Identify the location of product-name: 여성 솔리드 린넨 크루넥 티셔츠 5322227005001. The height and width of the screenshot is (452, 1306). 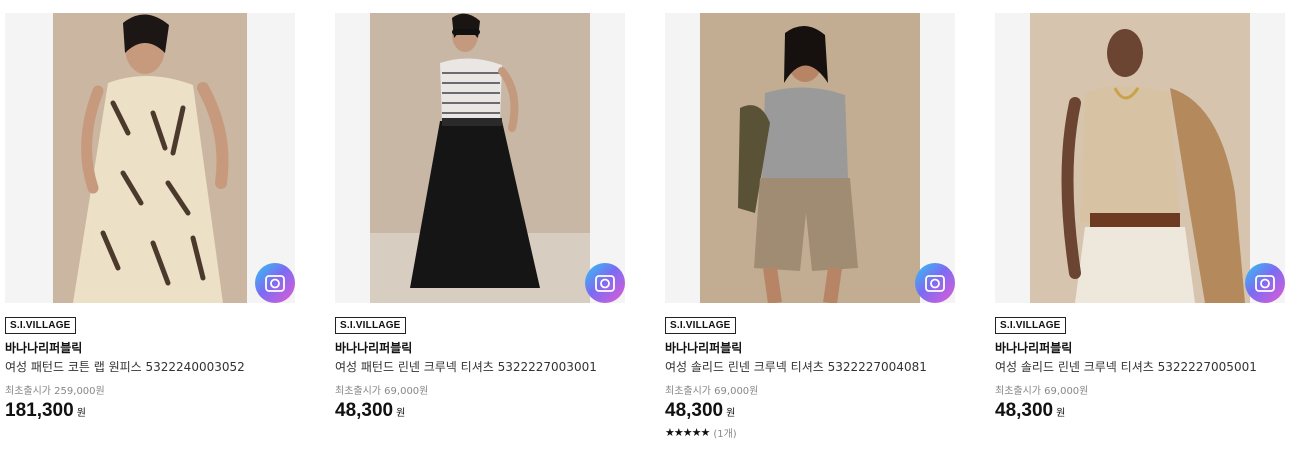
(1140, 367).